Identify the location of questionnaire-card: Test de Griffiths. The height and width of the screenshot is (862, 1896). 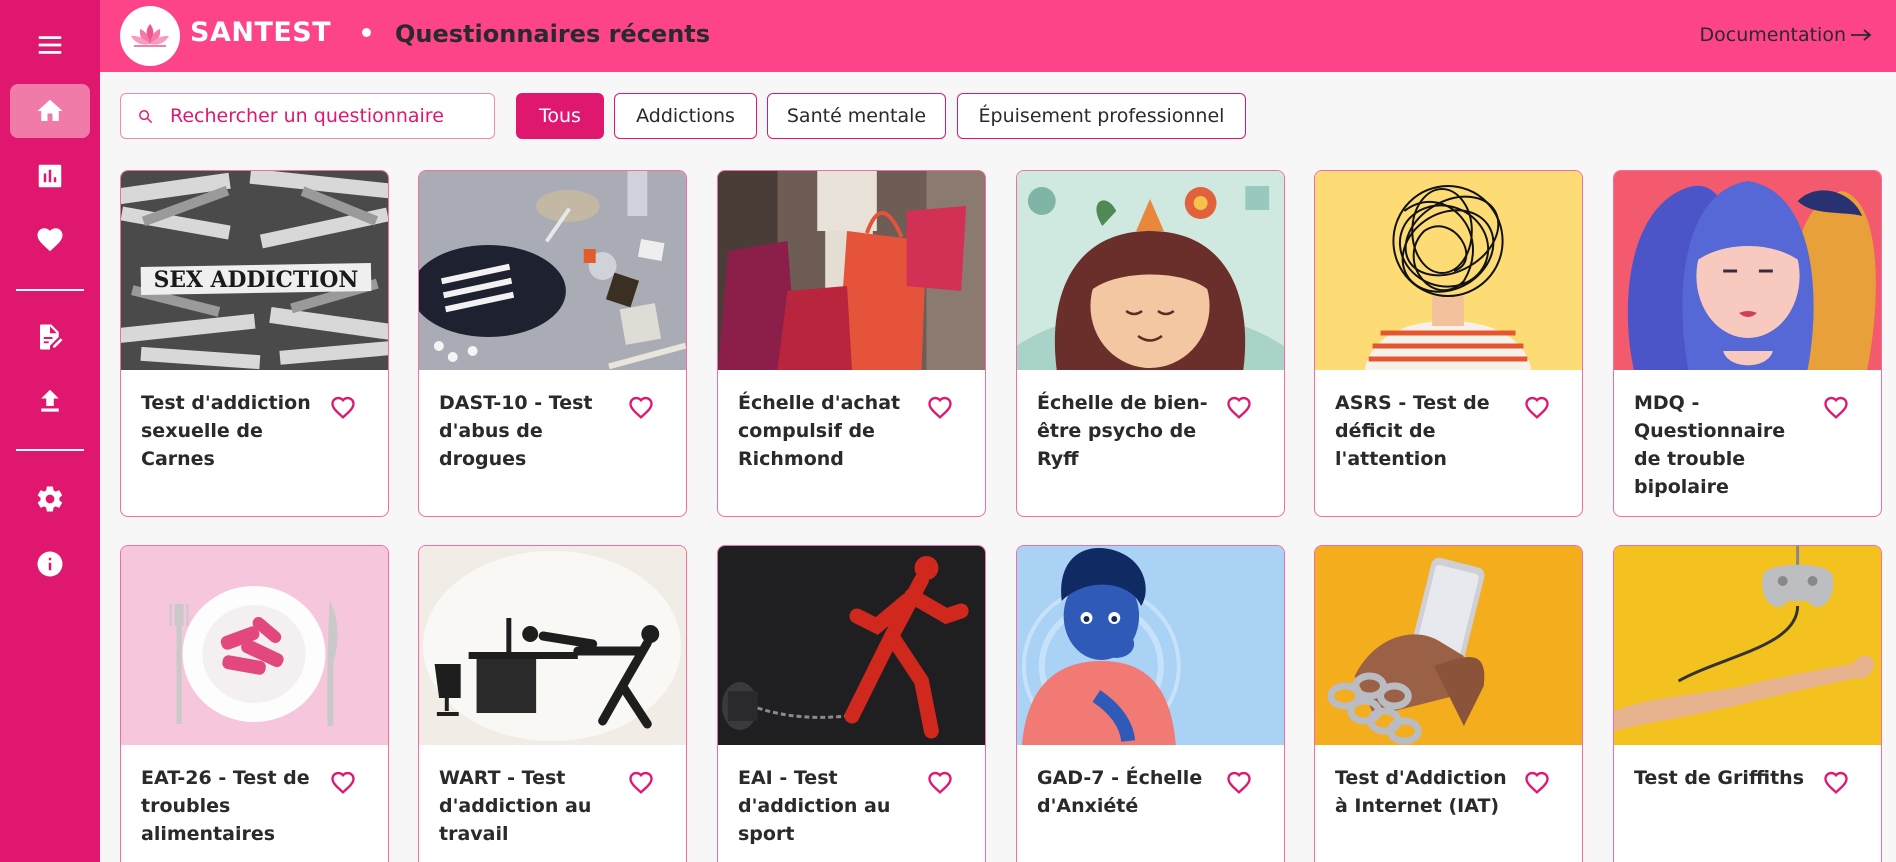
(1747, 703).